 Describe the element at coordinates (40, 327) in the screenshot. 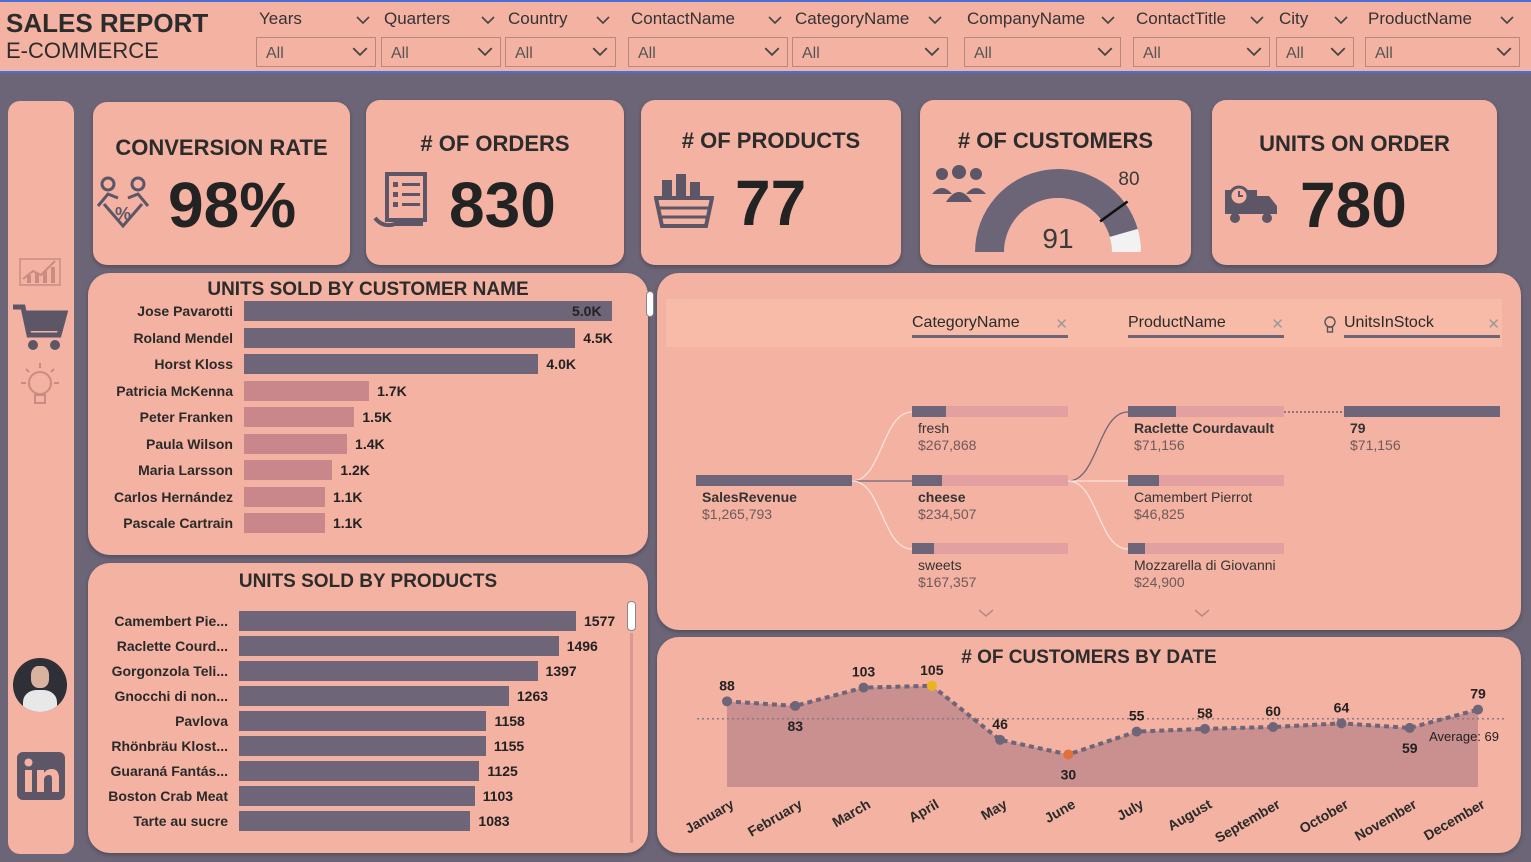

I see `cart-icon` at that location.